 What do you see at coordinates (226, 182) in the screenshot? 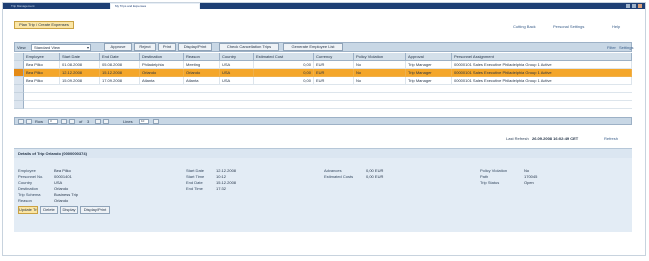
I see `detail-value: 15.12.2008` at bounding box center [226, 182].